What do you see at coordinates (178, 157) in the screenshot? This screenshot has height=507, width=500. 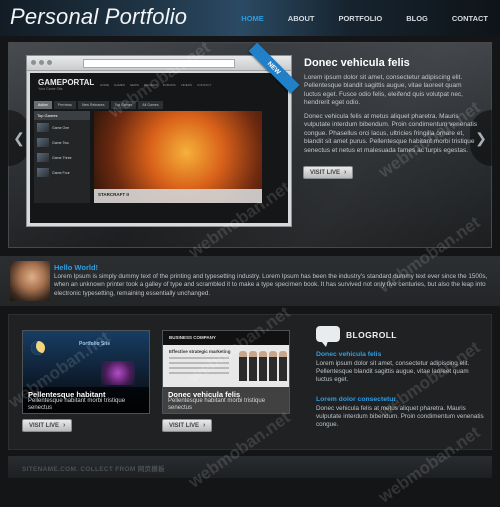 I see `screenshot-feature-image: STARCRAFT II` at bounding box center [178, 157].